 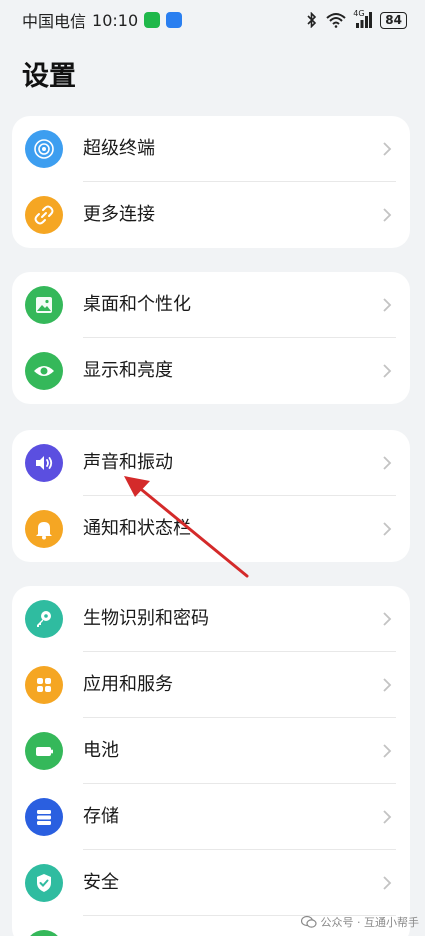 What do you see at coordinates (44, 463) in the screenshot?
I see `speaker-icon` at bounding box center [44, 463].